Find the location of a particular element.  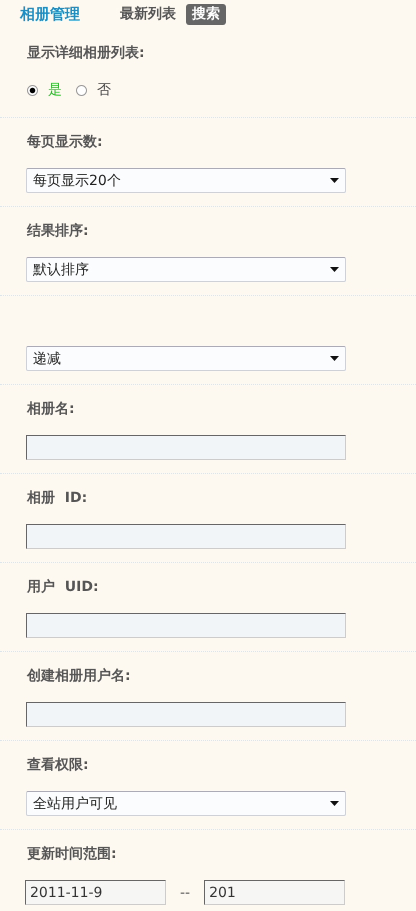

select-field: 全站用户可见 is located at coordinates (186, 803).